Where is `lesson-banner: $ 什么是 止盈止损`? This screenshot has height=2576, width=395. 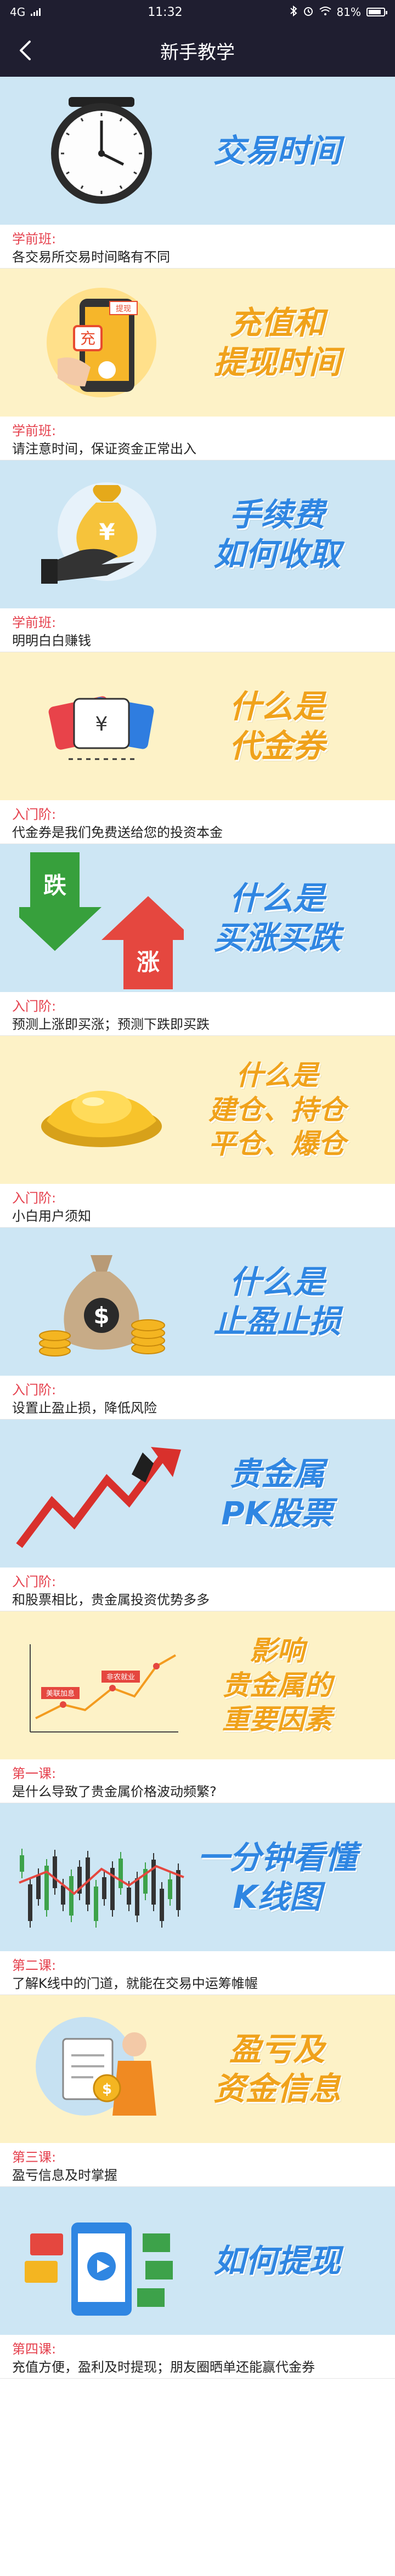 lesson-banner: $ 什么是 止盈止损 is located at coordinates (198, 1302).